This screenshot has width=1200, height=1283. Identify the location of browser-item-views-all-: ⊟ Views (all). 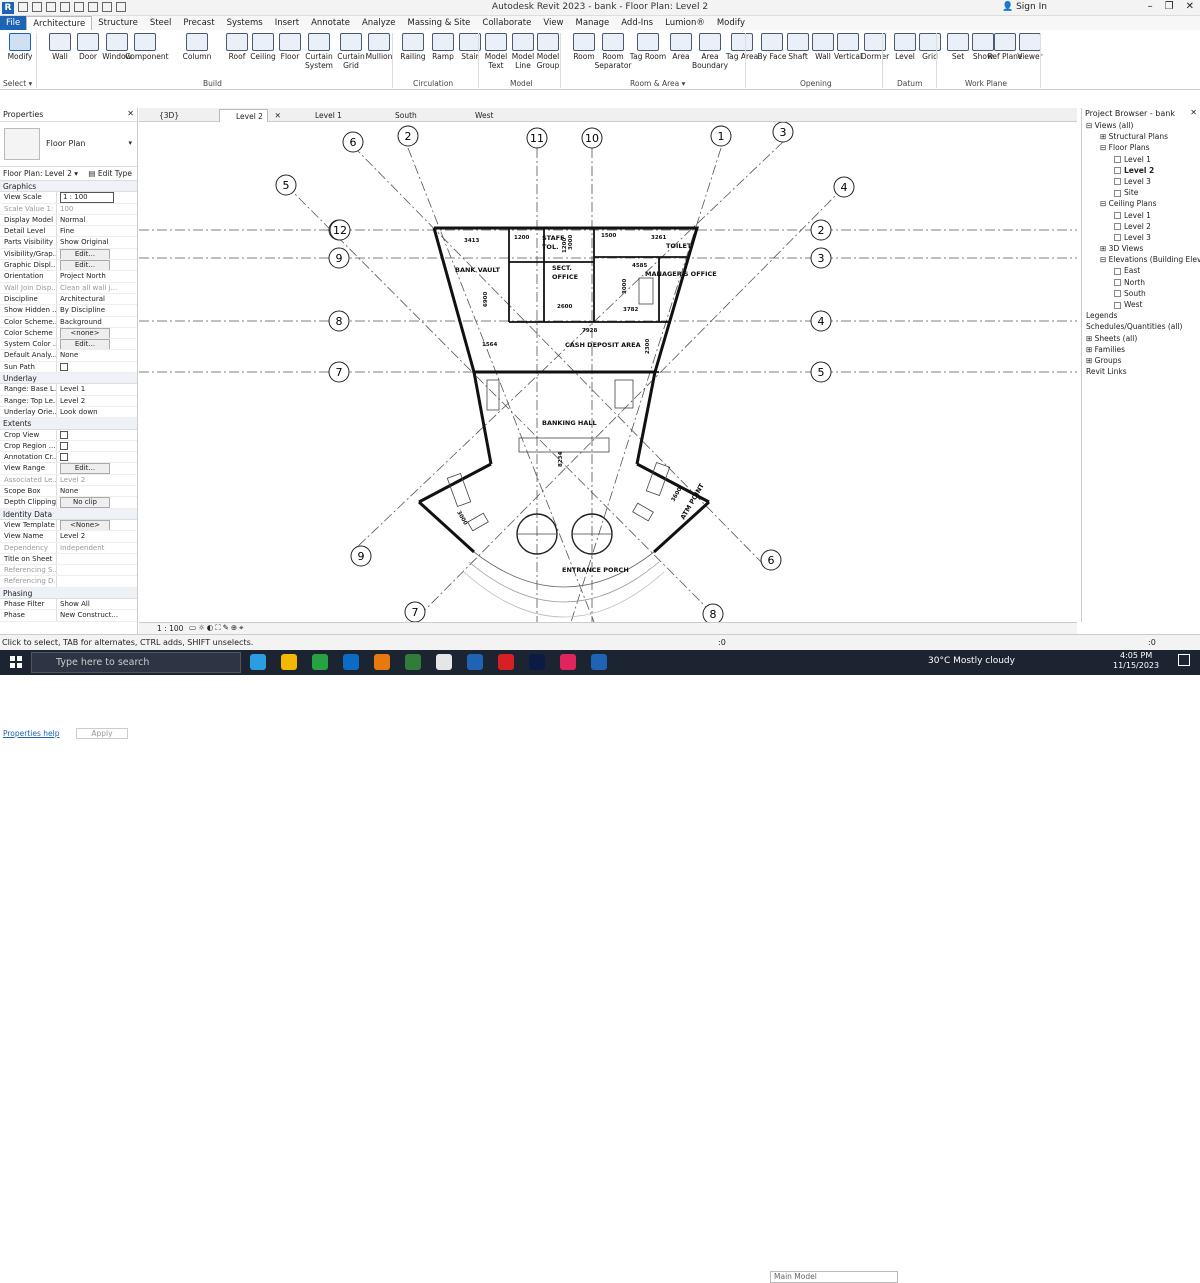
(1141, 125).